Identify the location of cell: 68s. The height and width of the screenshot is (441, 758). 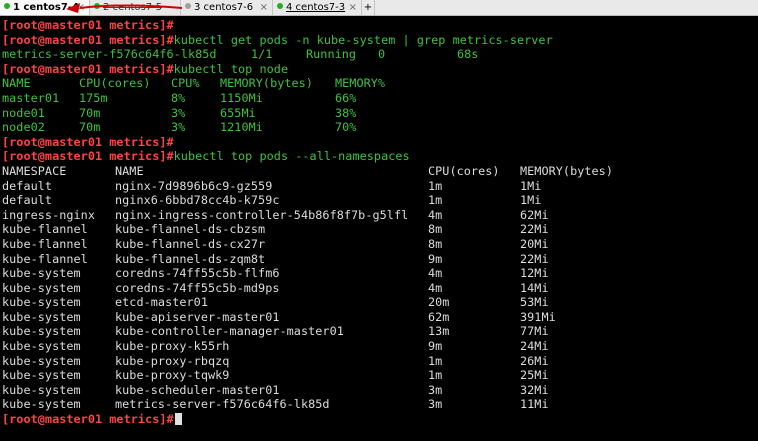
(468, 54).